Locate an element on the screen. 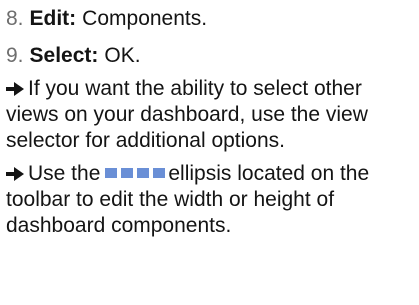  step-action: Edit: is located at coordinates (53, 18).